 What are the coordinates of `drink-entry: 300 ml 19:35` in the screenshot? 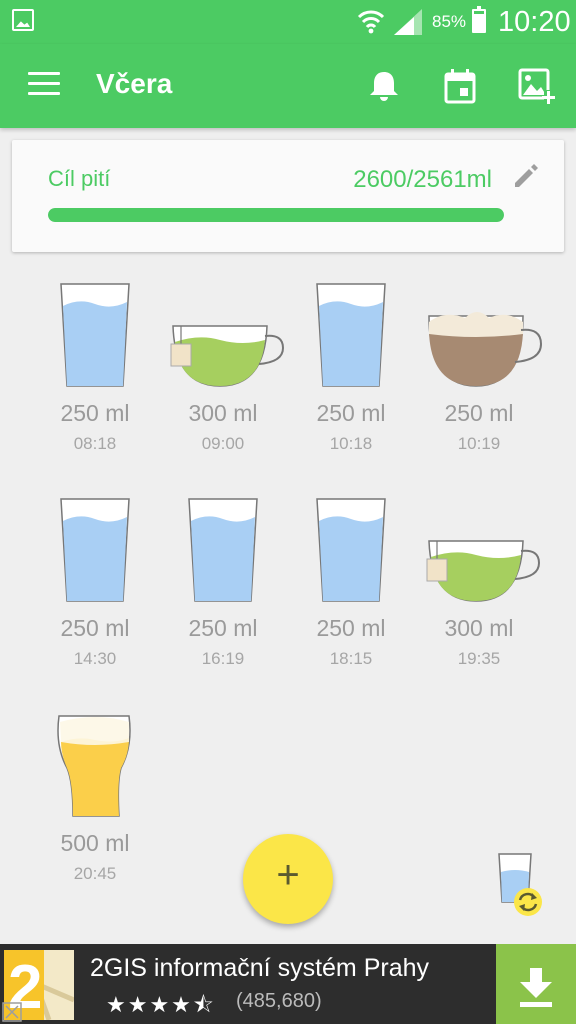 It's located at (479, 592).